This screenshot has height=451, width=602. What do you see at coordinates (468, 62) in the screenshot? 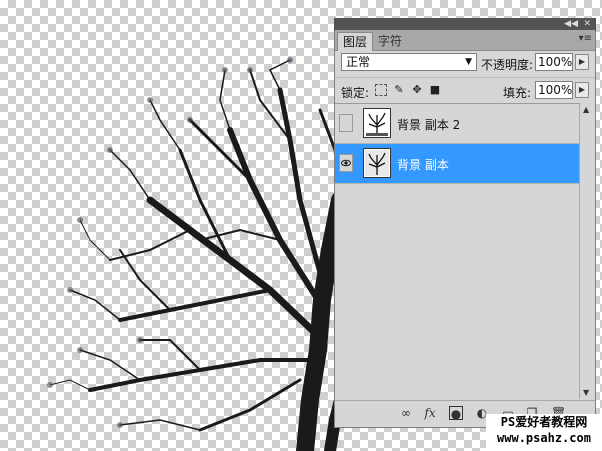
I see `chevron-down-icon: ▼` at bounding box center [468, 62].